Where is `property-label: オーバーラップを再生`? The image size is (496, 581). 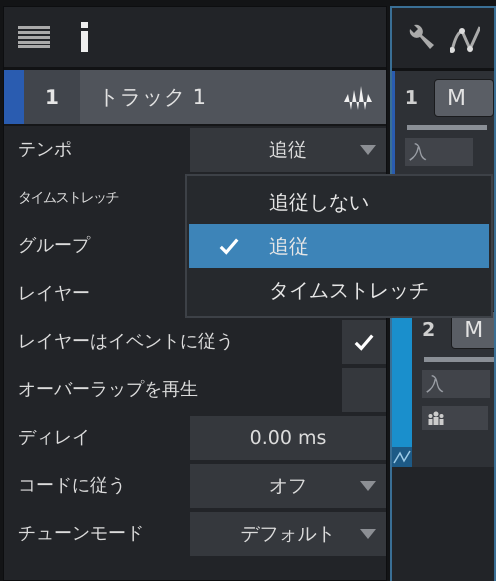
property-label: オーバーラップを再生 is located at coordinates (107, 390).